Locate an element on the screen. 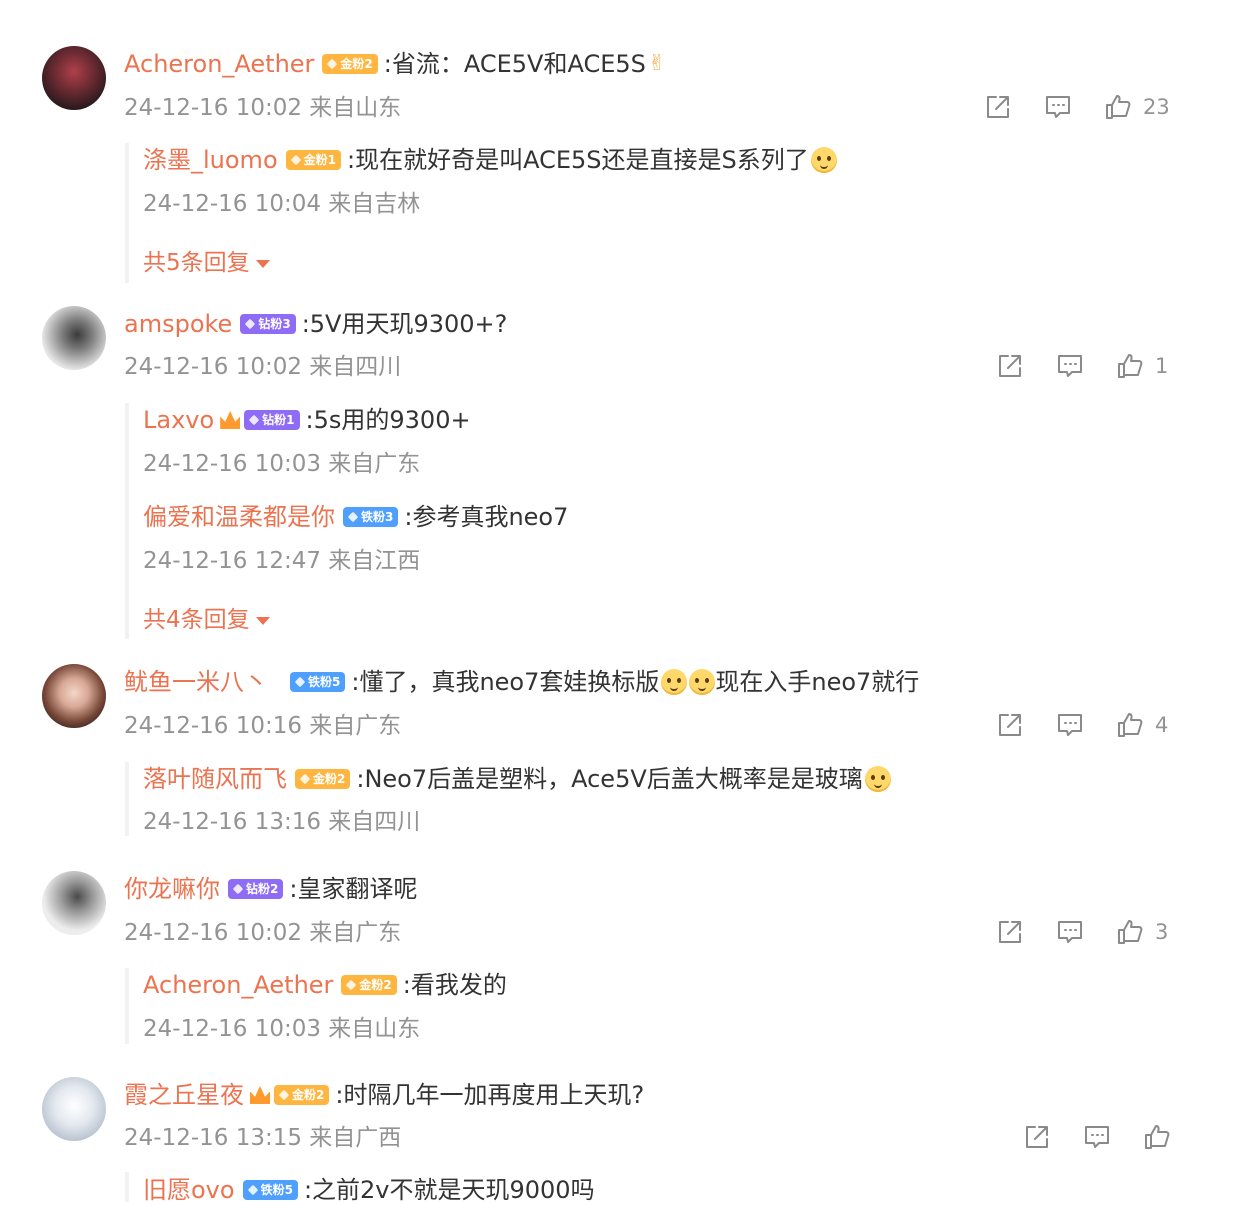 The height and width of the screenshot is (1205, 1256). comment-meta: 24-12-16 10:02 来自山东 is located at coordinates (263, 108).